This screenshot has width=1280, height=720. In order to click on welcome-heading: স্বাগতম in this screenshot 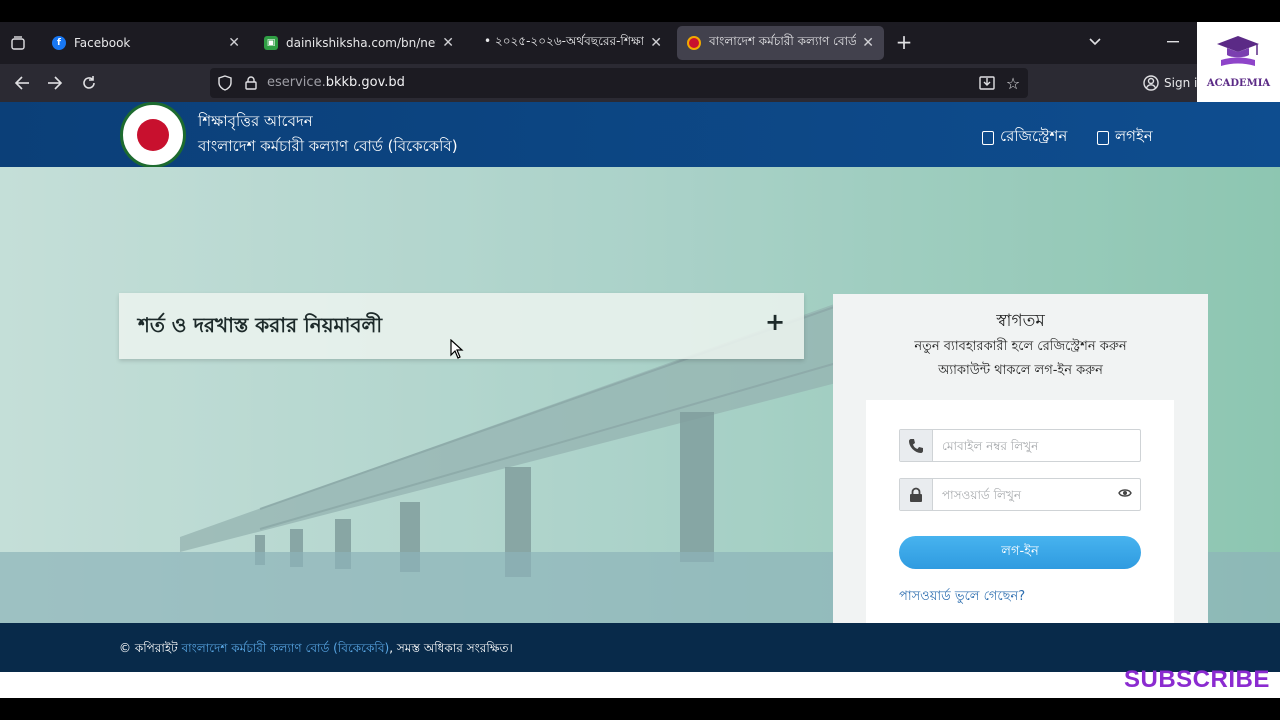, I will do `click(1020, 321)`.